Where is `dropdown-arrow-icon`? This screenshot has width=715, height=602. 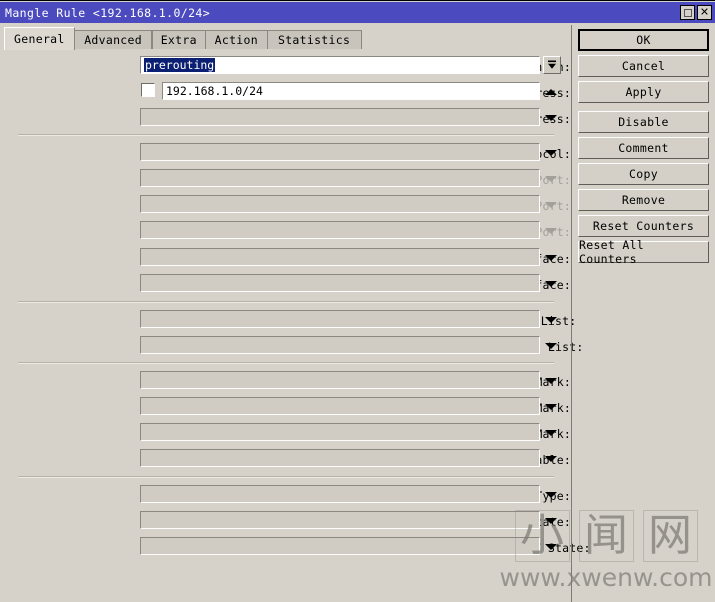 dropdown-arrow-icon is located at coordinates (552, 64).